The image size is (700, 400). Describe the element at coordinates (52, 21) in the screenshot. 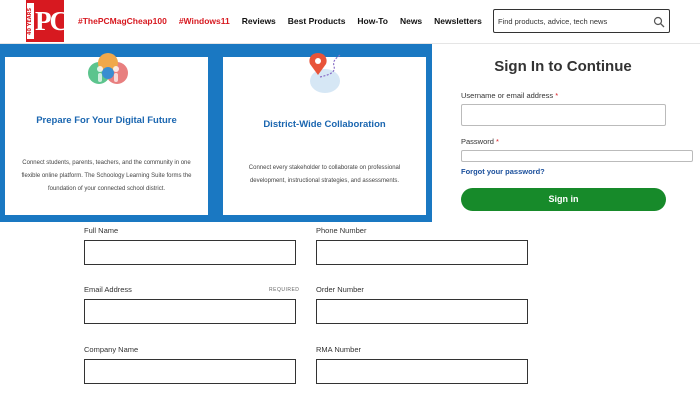

I see `logo-letters: PC` at that location.